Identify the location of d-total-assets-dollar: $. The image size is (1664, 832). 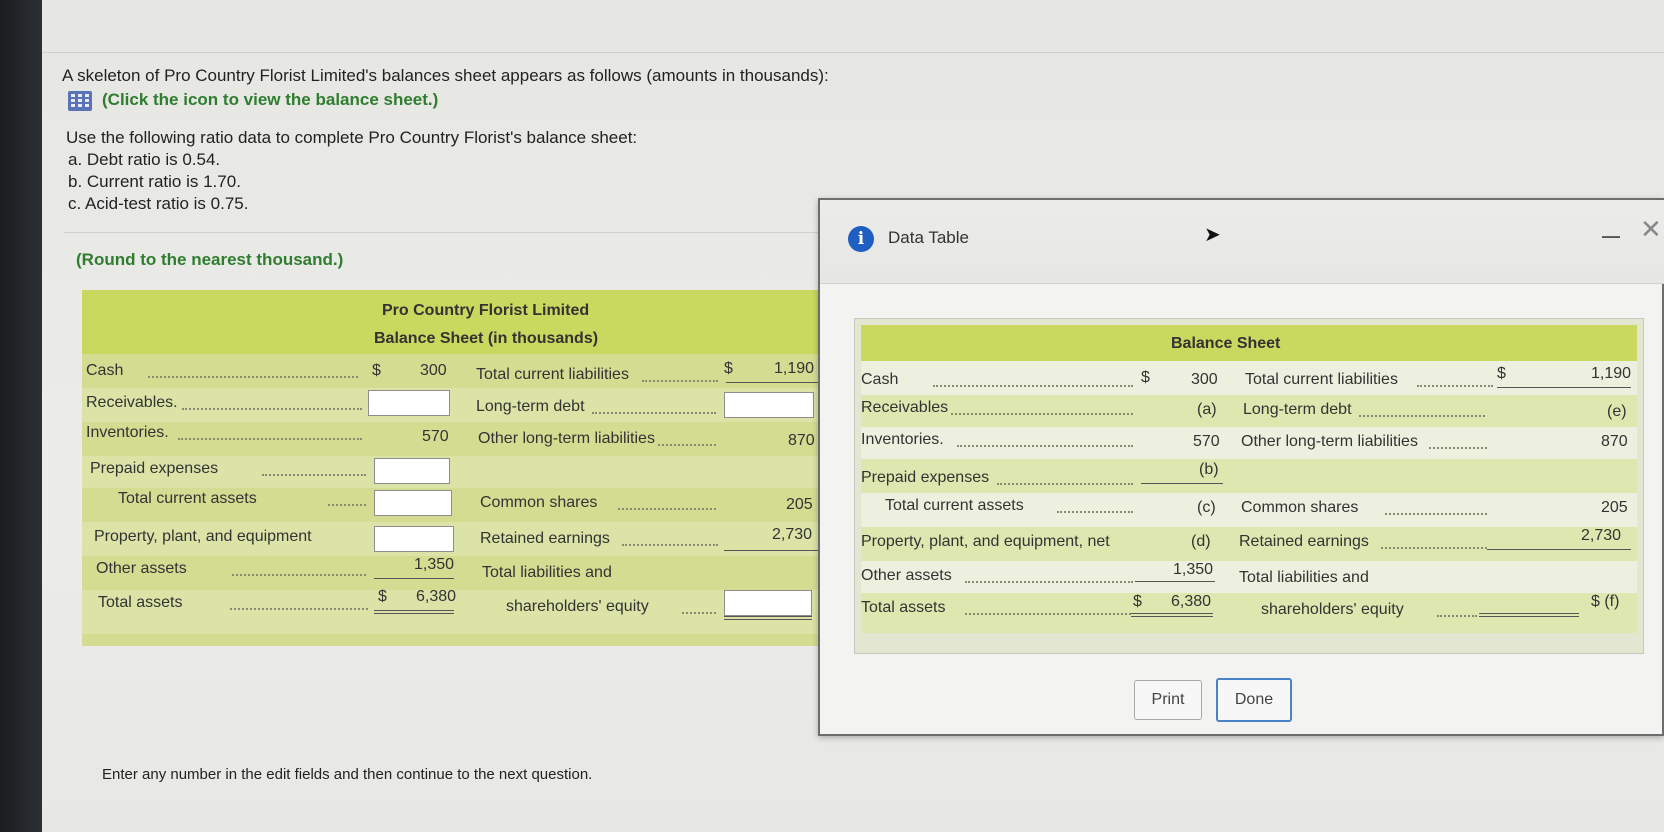
(1137, 601).